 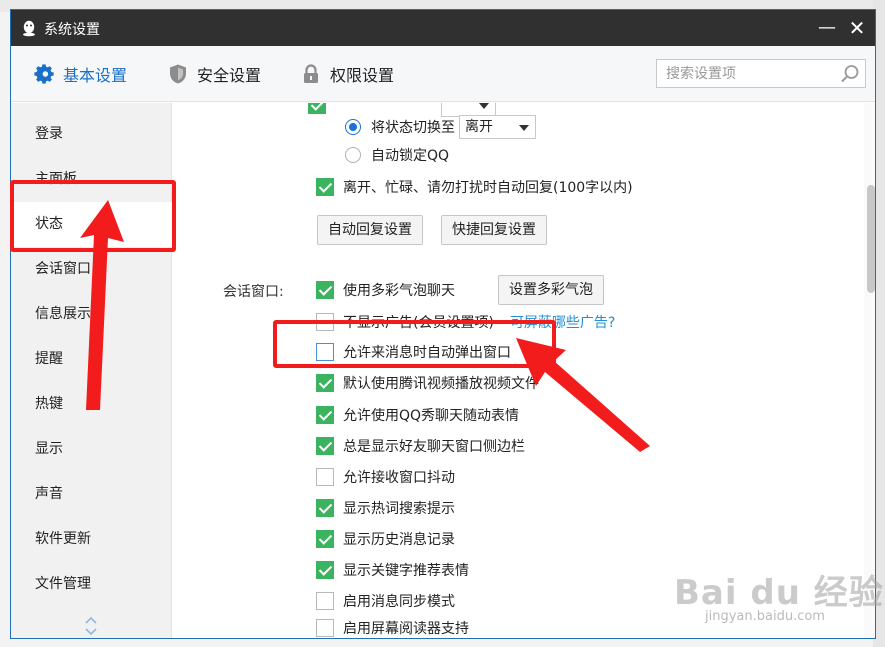 What do you see at coordinates (827, 28) in the screenshot?
I see `minimize-button: —` at bounding box center [827, 28].